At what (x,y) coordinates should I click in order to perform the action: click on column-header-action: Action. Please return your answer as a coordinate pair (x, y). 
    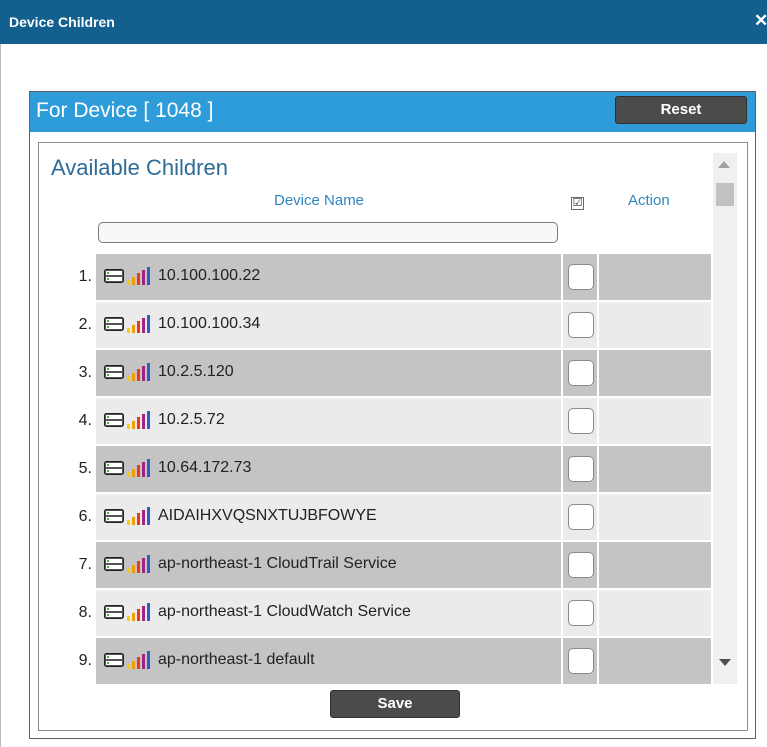
    Looking at the image, I should click on (649, 200).